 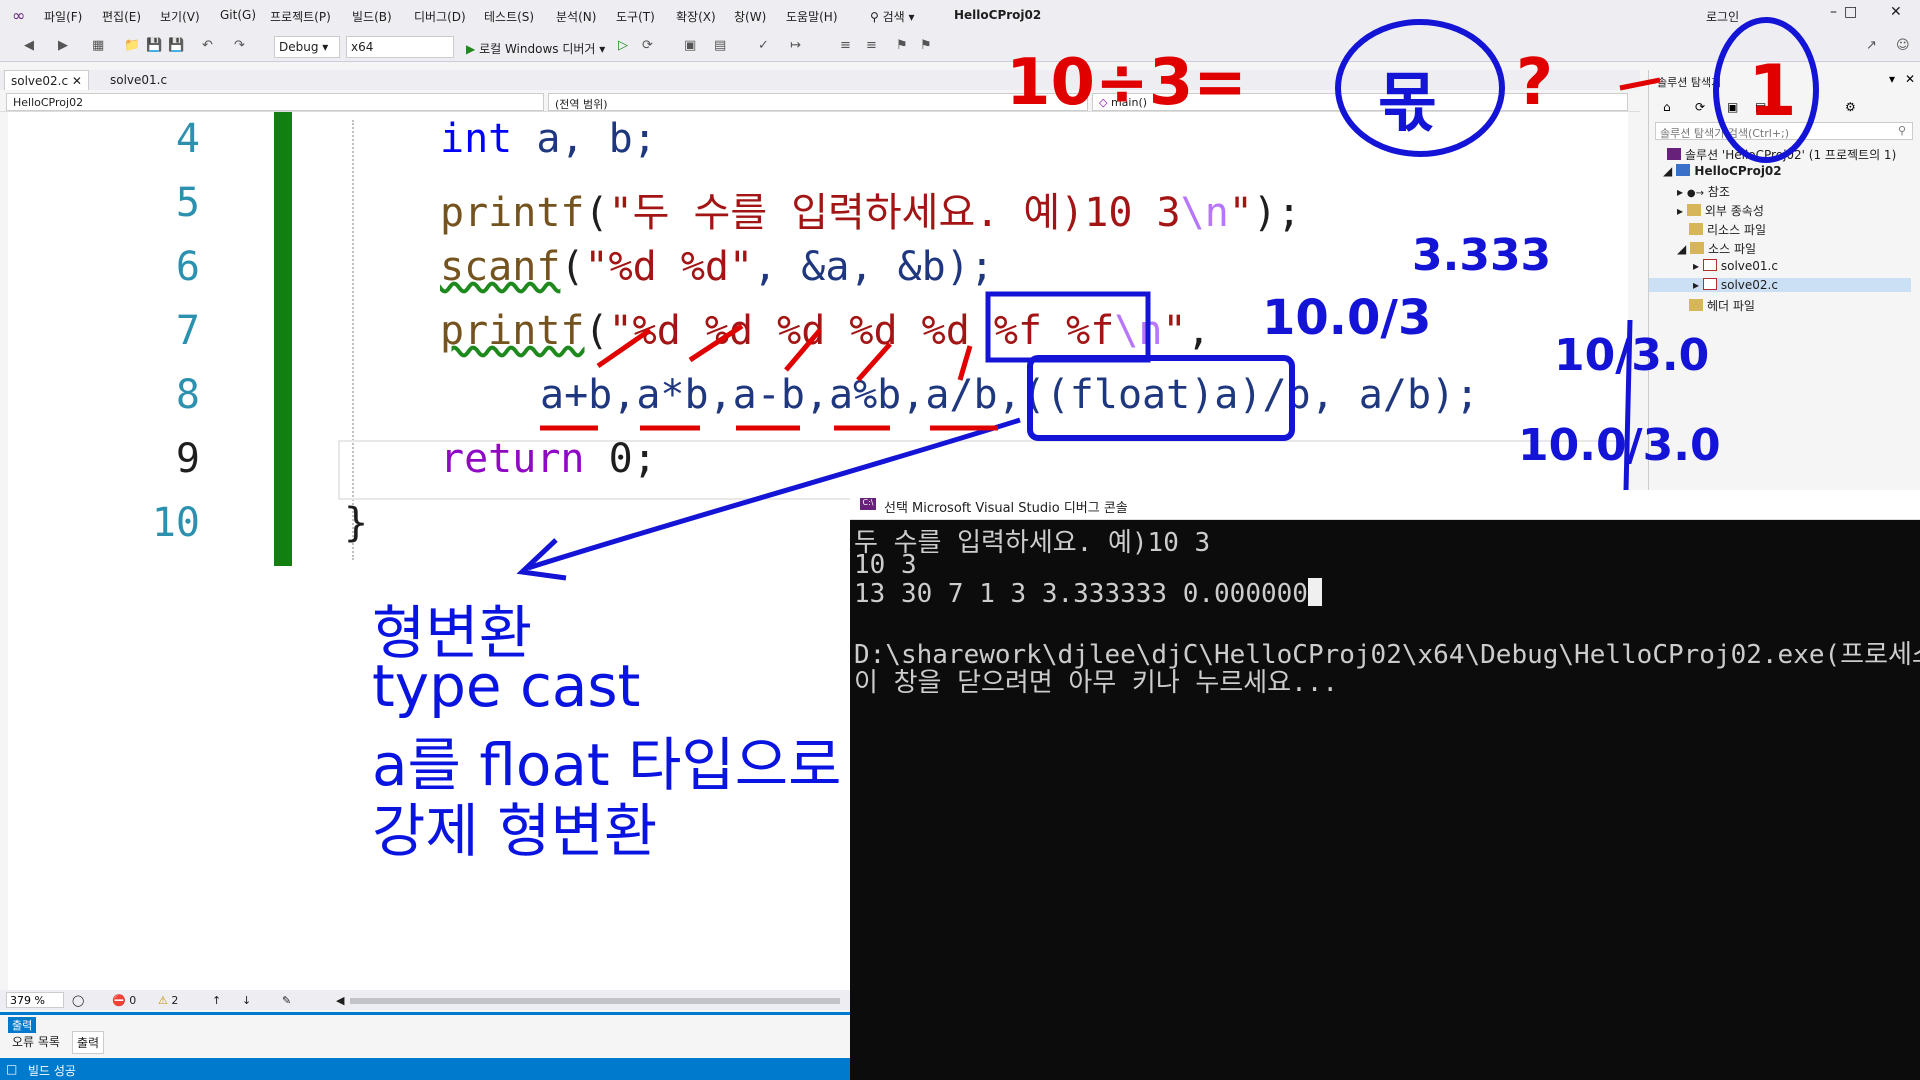 I want to click on start-debugging-button: ▶ 로컬 Windows 디버거 ▾, so click(x=535, y=48).